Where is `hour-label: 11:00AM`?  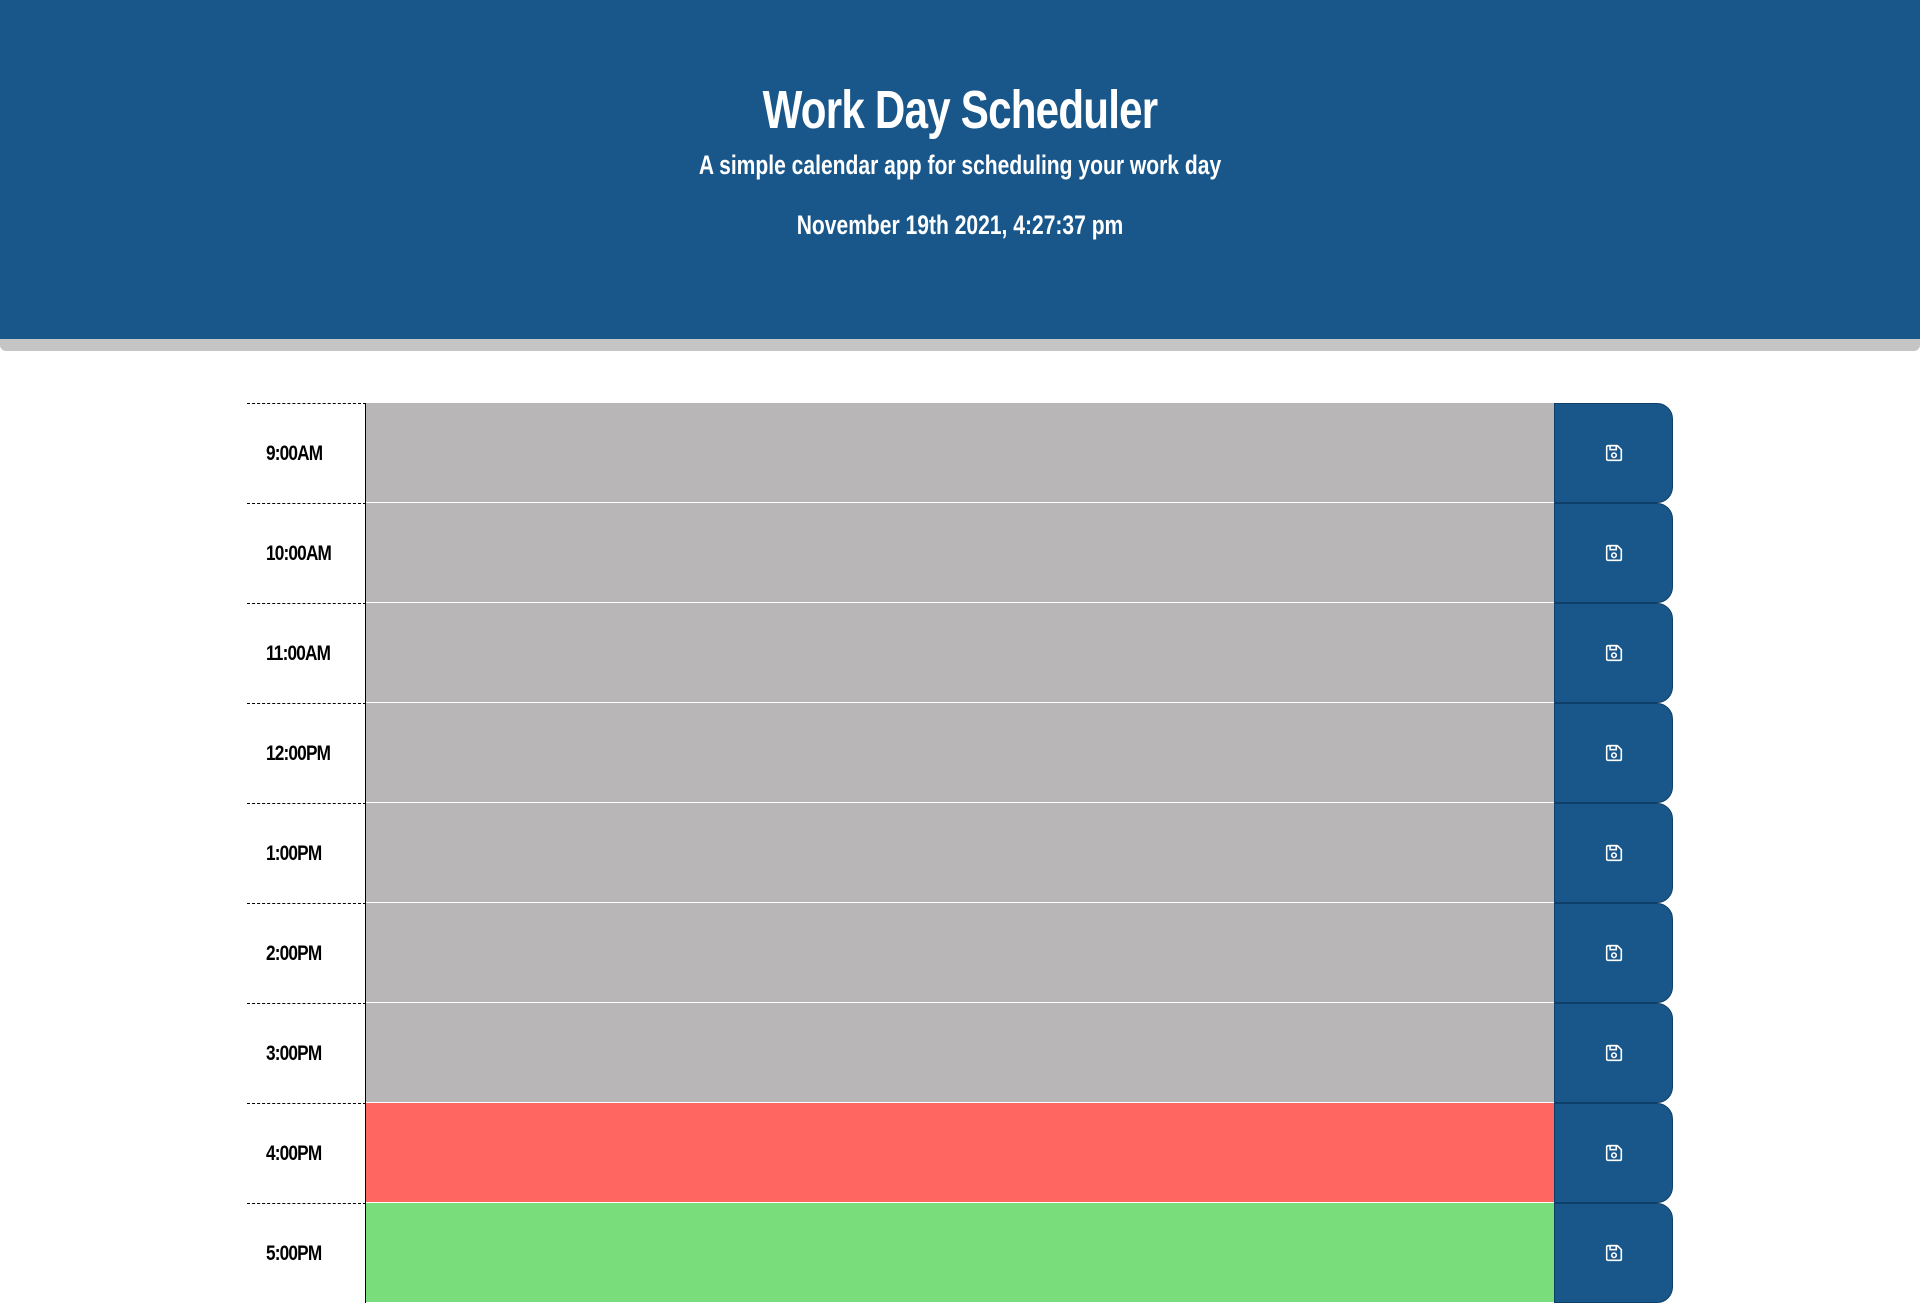
hour-label: 11:00AM is located at coordinates (306, 653).